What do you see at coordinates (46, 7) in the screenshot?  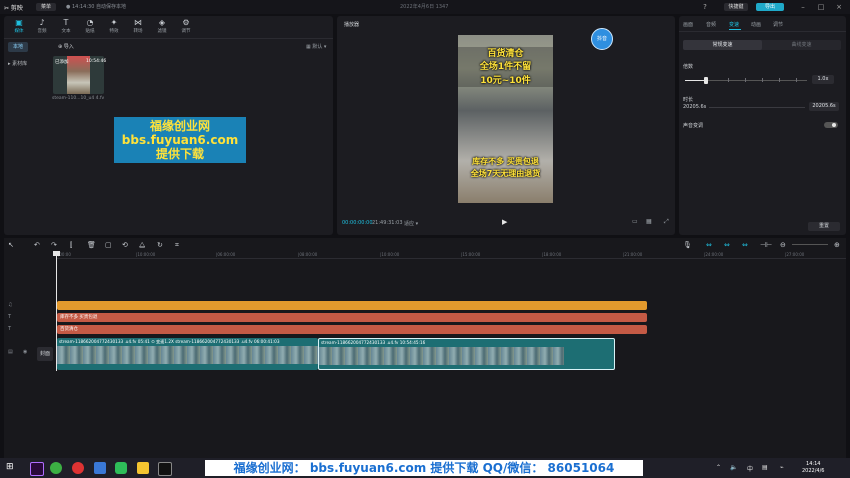 I see `menu-button: 菜单` at bounding box center [46, 7].